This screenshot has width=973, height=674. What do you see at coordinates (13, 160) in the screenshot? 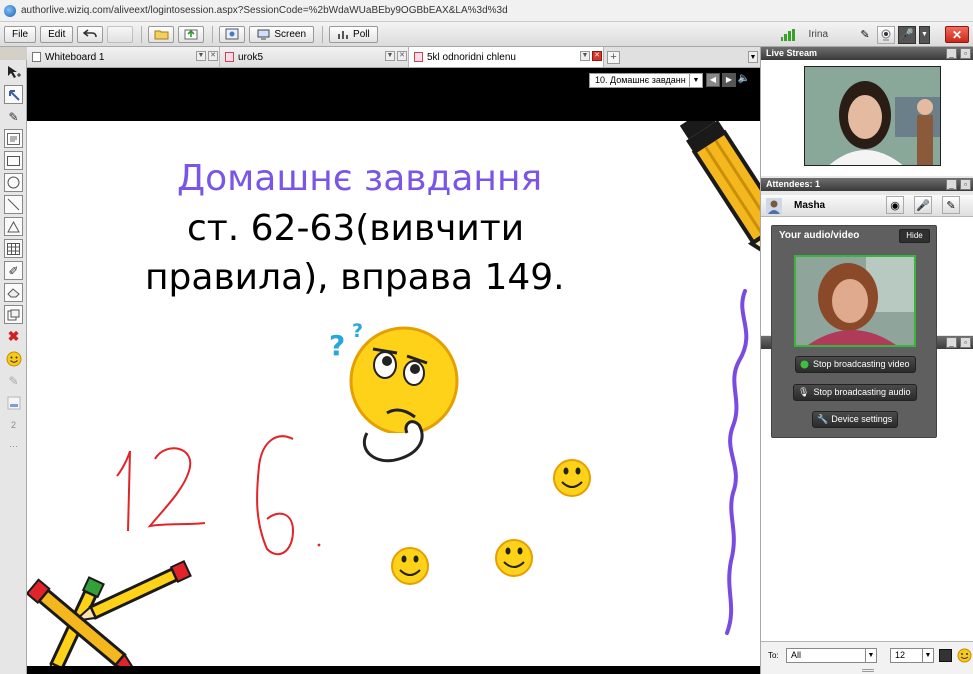
I see `rectangle-tool-icon` at bounding box center [13, 160].